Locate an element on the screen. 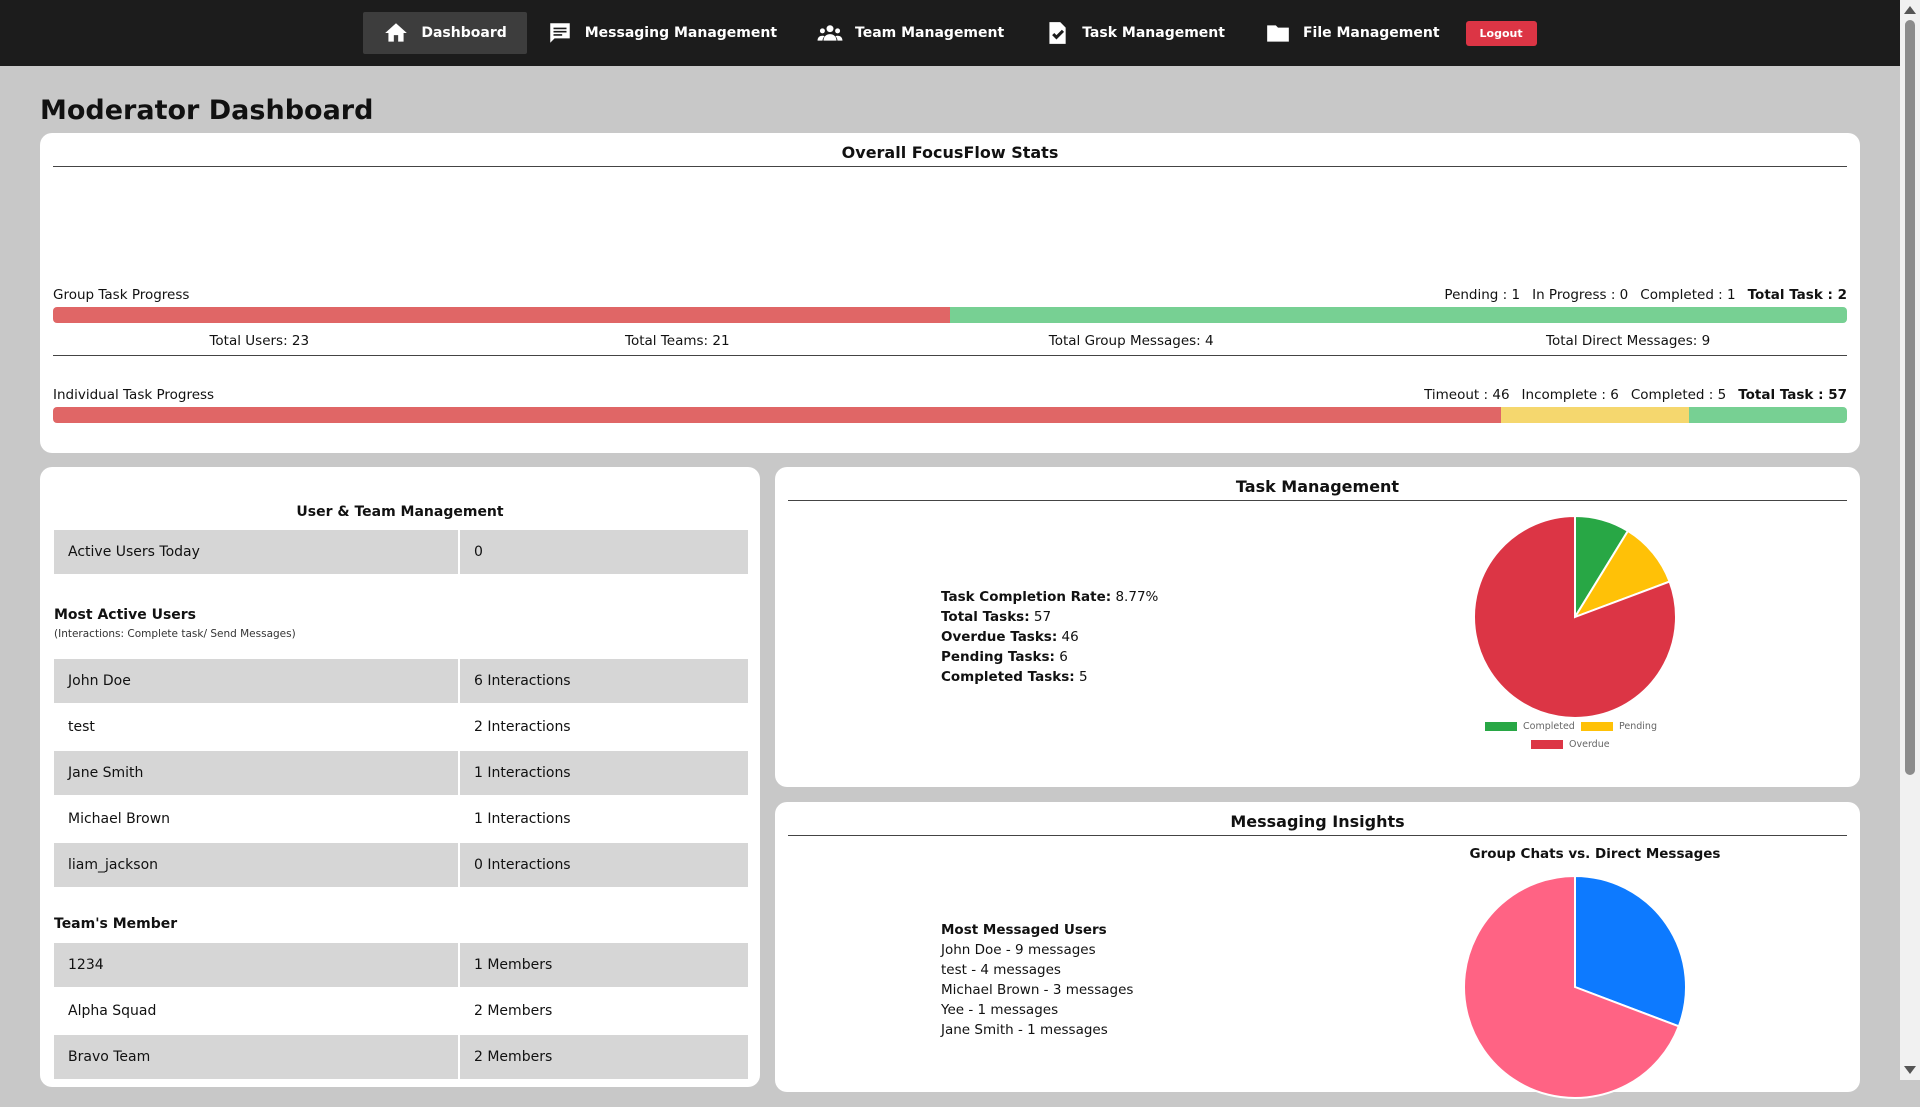 Image resolution: width=1920 pixels, height=1107 pixels. nav-task-management: Task Management is located at coordinates (1134, 33).